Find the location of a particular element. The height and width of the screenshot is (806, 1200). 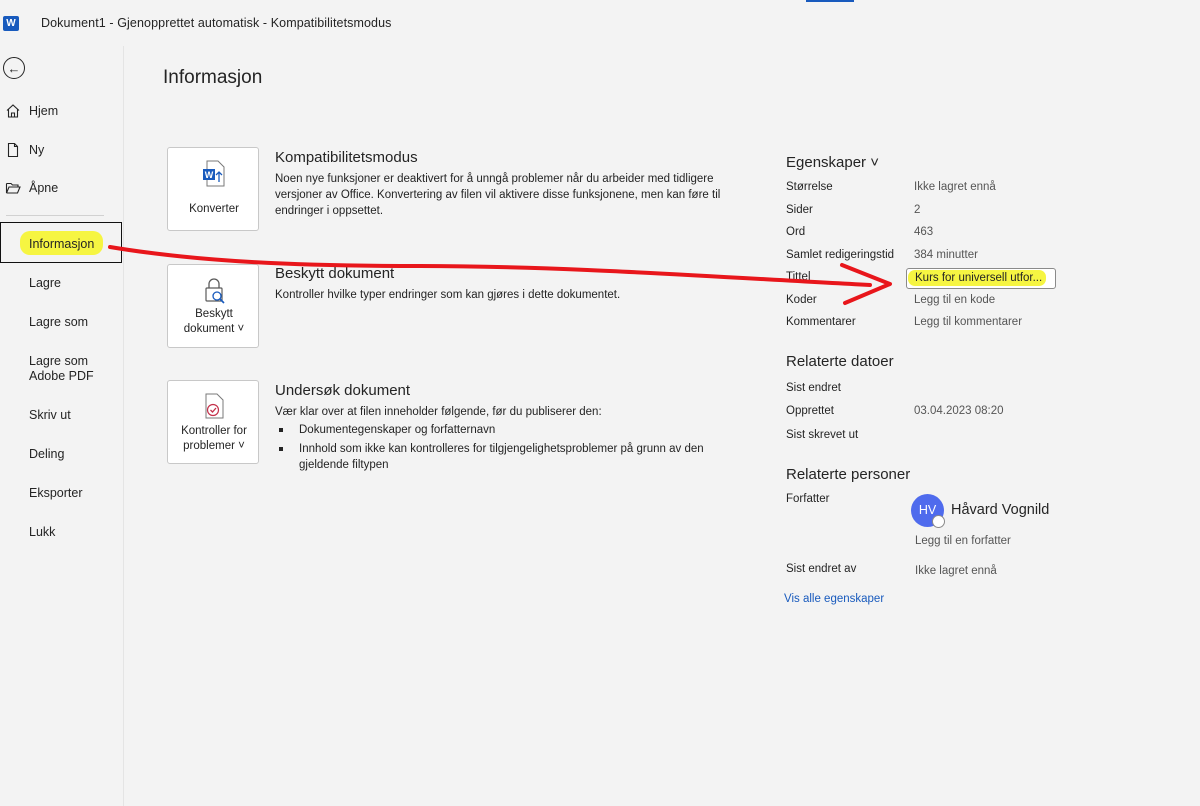

folder-open-icon is located at coordinates (13, 188).